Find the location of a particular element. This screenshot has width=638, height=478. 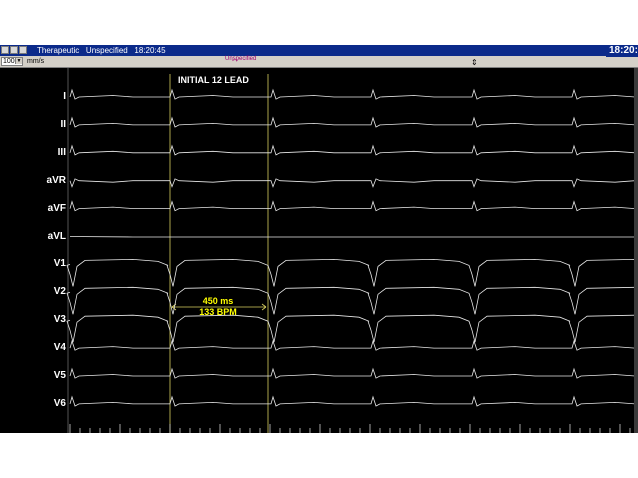

chevron-down-icon: ▼ is located at coordinates (18, 61).